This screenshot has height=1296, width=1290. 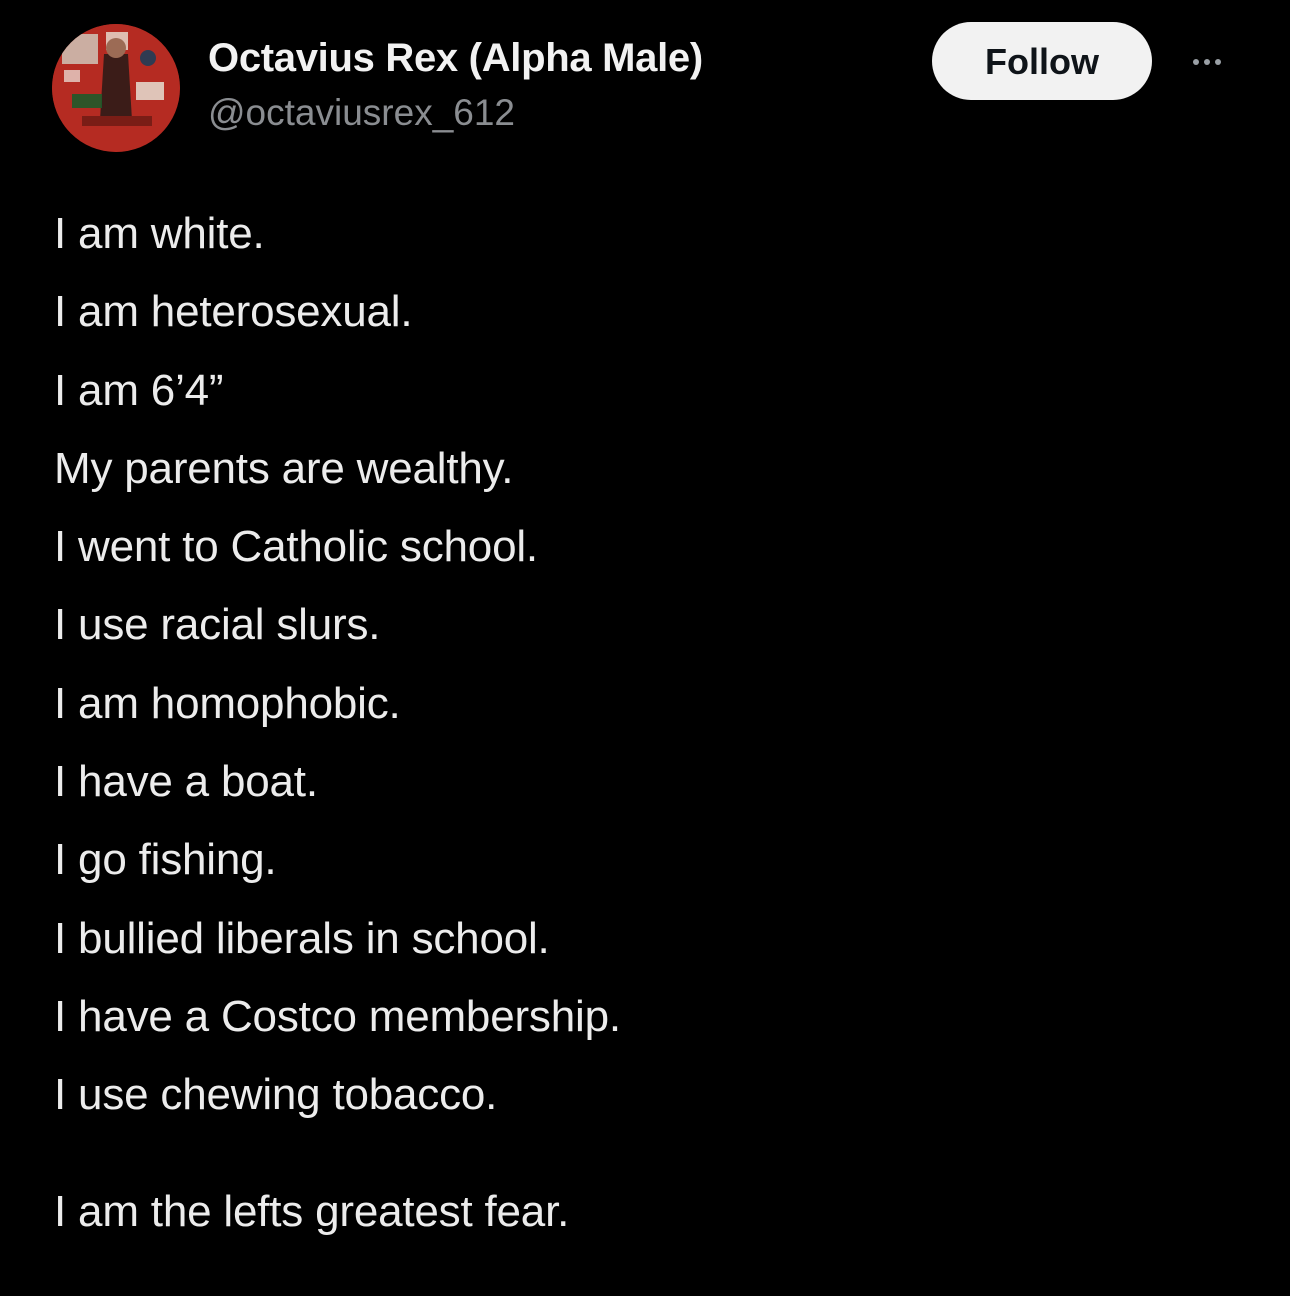 I want to click on avatar-image-icon, so click(x=116, y=88).